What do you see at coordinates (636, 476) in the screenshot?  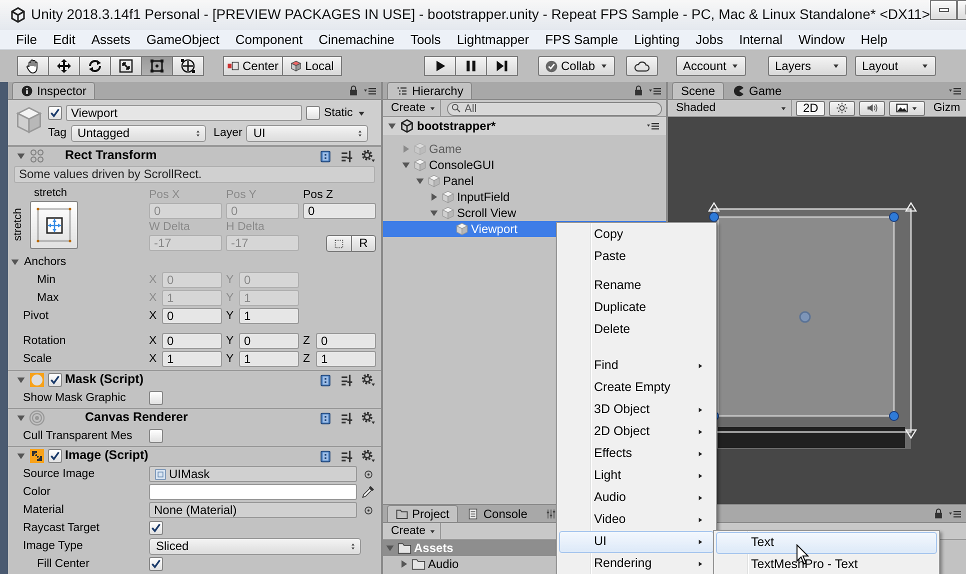 I see `menu-item: Light` at bounding box center [636, 476].